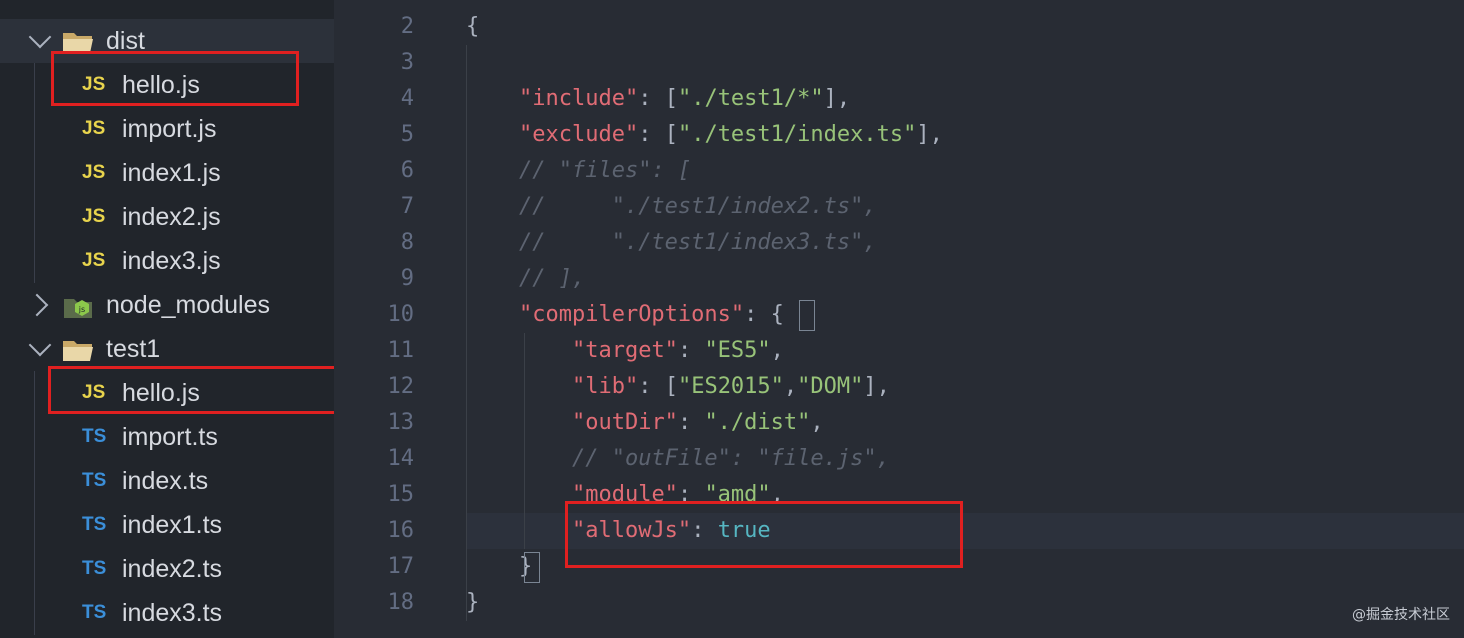  I want to click on code-line: // "outFile": "file.js",, so click(678, 459).